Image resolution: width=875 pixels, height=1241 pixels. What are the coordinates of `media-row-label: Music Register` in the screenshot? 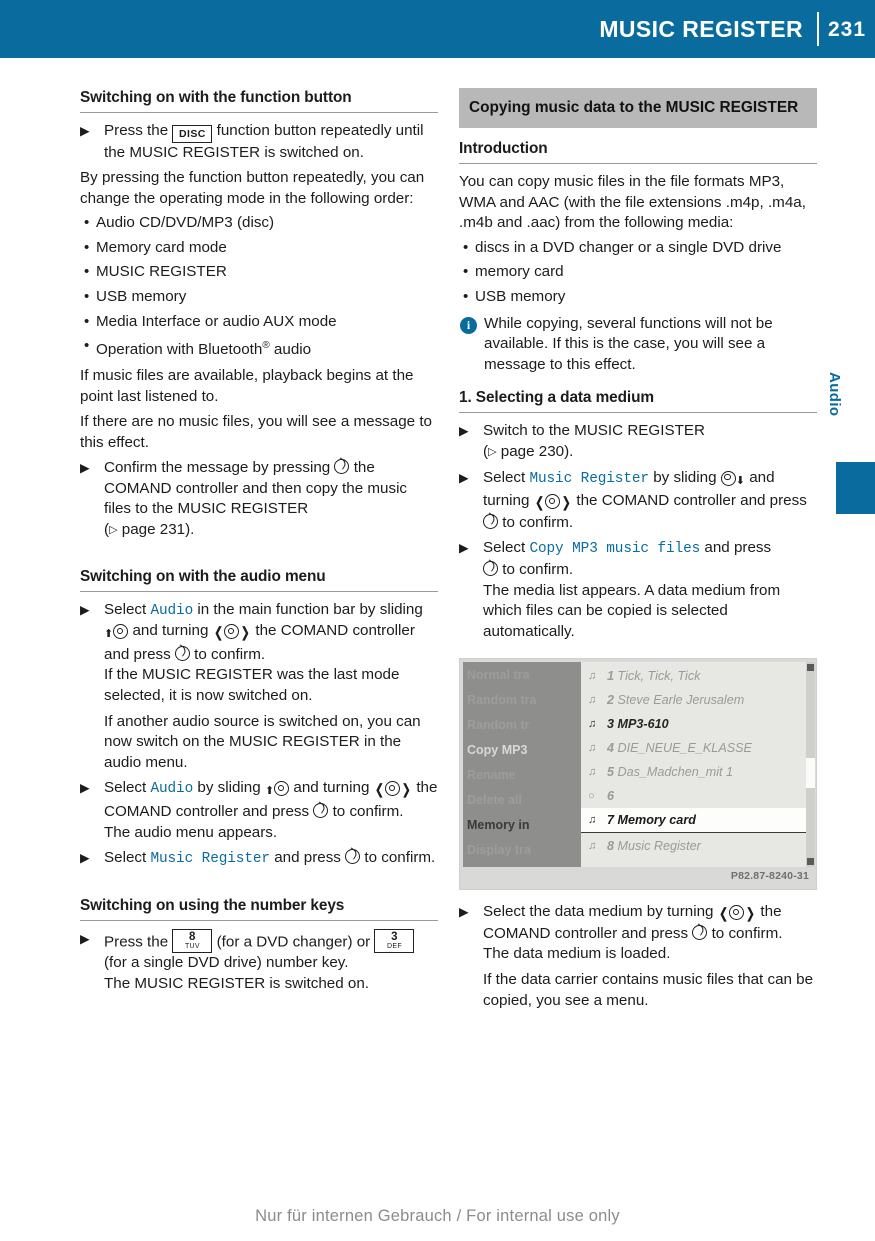 It's located at (659, 846).